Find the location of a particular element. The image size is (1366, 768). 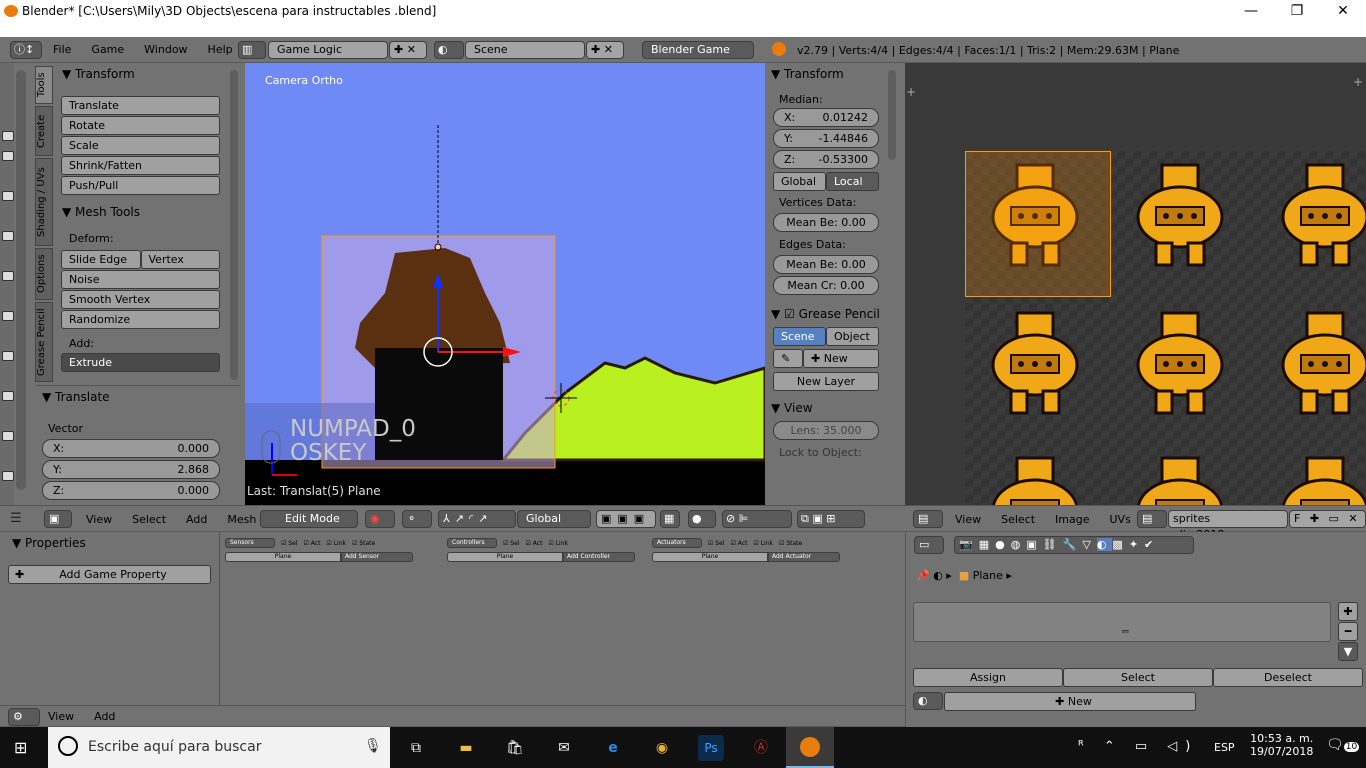

checkbox-state: ☑ State is located at coordinates (363, 543).